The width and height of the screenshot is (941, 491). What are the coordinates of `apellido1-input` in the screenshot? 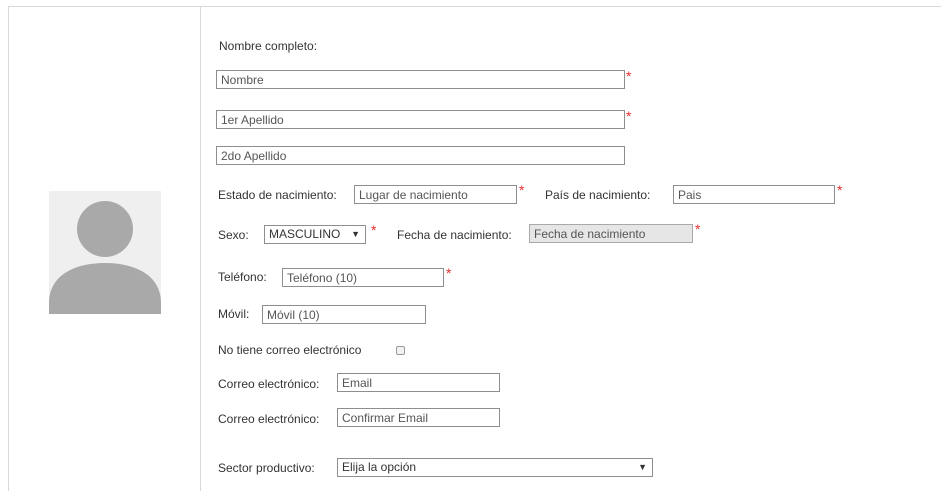 It's located at (420, 119).